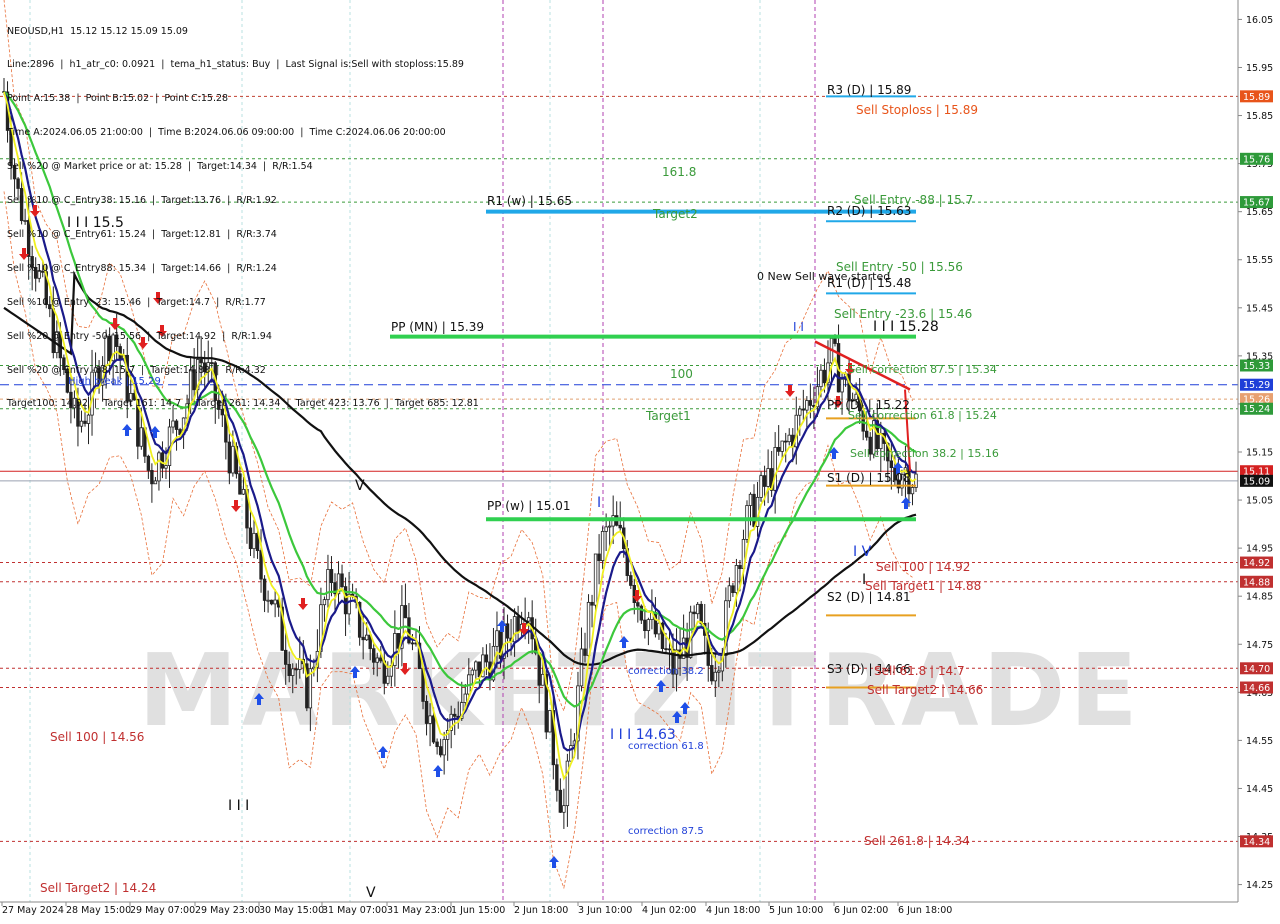 The height and width of the screenshot is (924, 1280). I want to click on time-tick-label: 1 Jun 15:00, so click(478, 910).